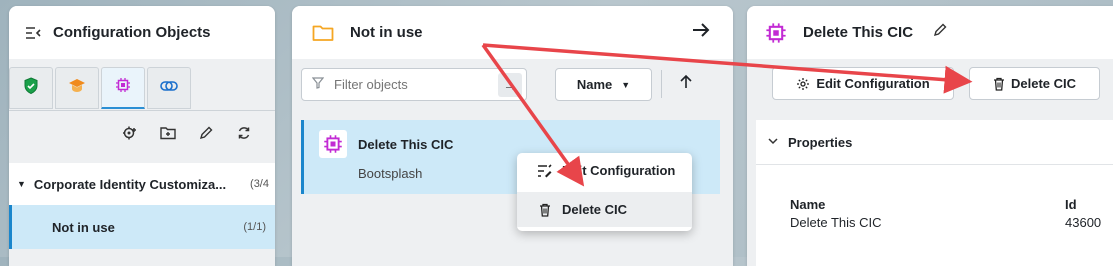 The width and height of the screenshot is (1113, 266). I want to click on filter-icon, so click(318, 84).